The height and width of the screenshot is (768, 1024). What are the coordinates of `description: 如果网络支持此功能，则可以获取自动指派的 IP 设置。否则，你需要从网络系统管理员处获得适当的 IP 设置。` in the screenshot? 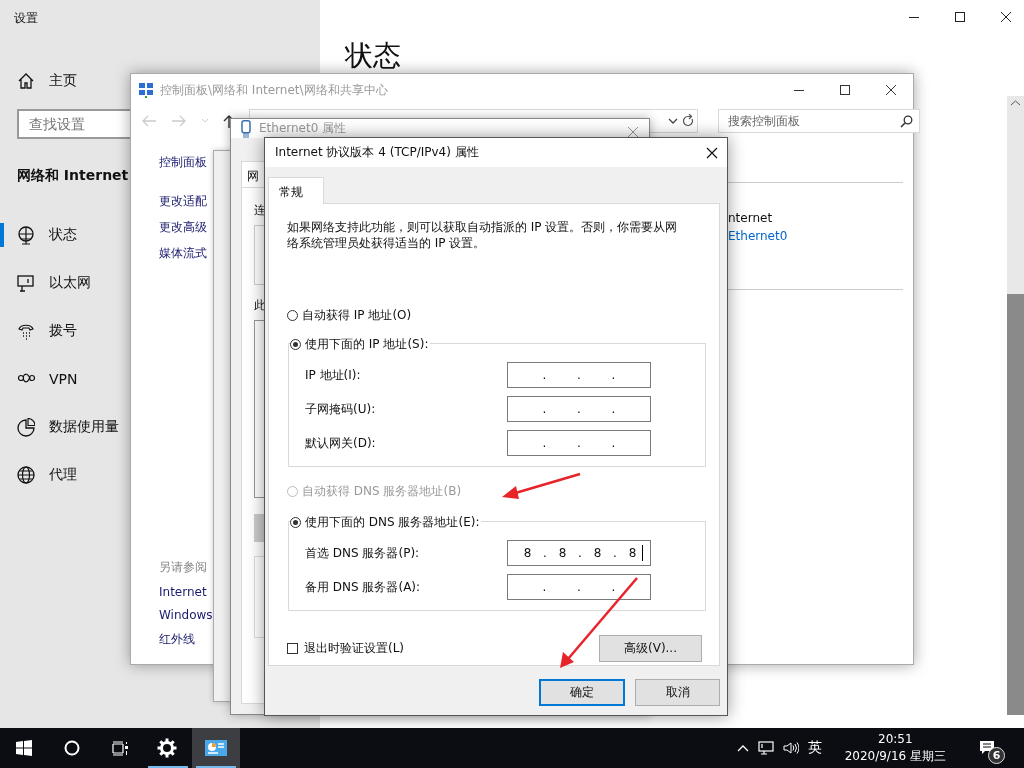 It's located at (483, 235).